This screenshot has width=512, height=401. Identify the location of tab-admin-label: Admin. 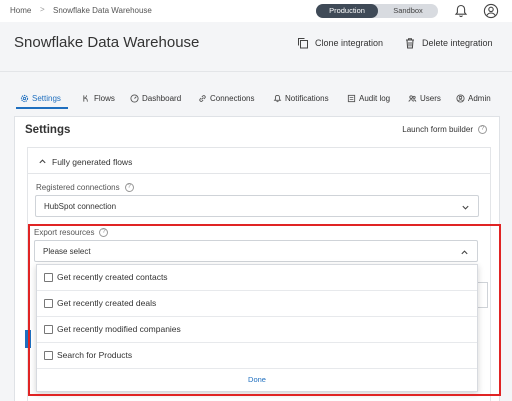
(479, 98).